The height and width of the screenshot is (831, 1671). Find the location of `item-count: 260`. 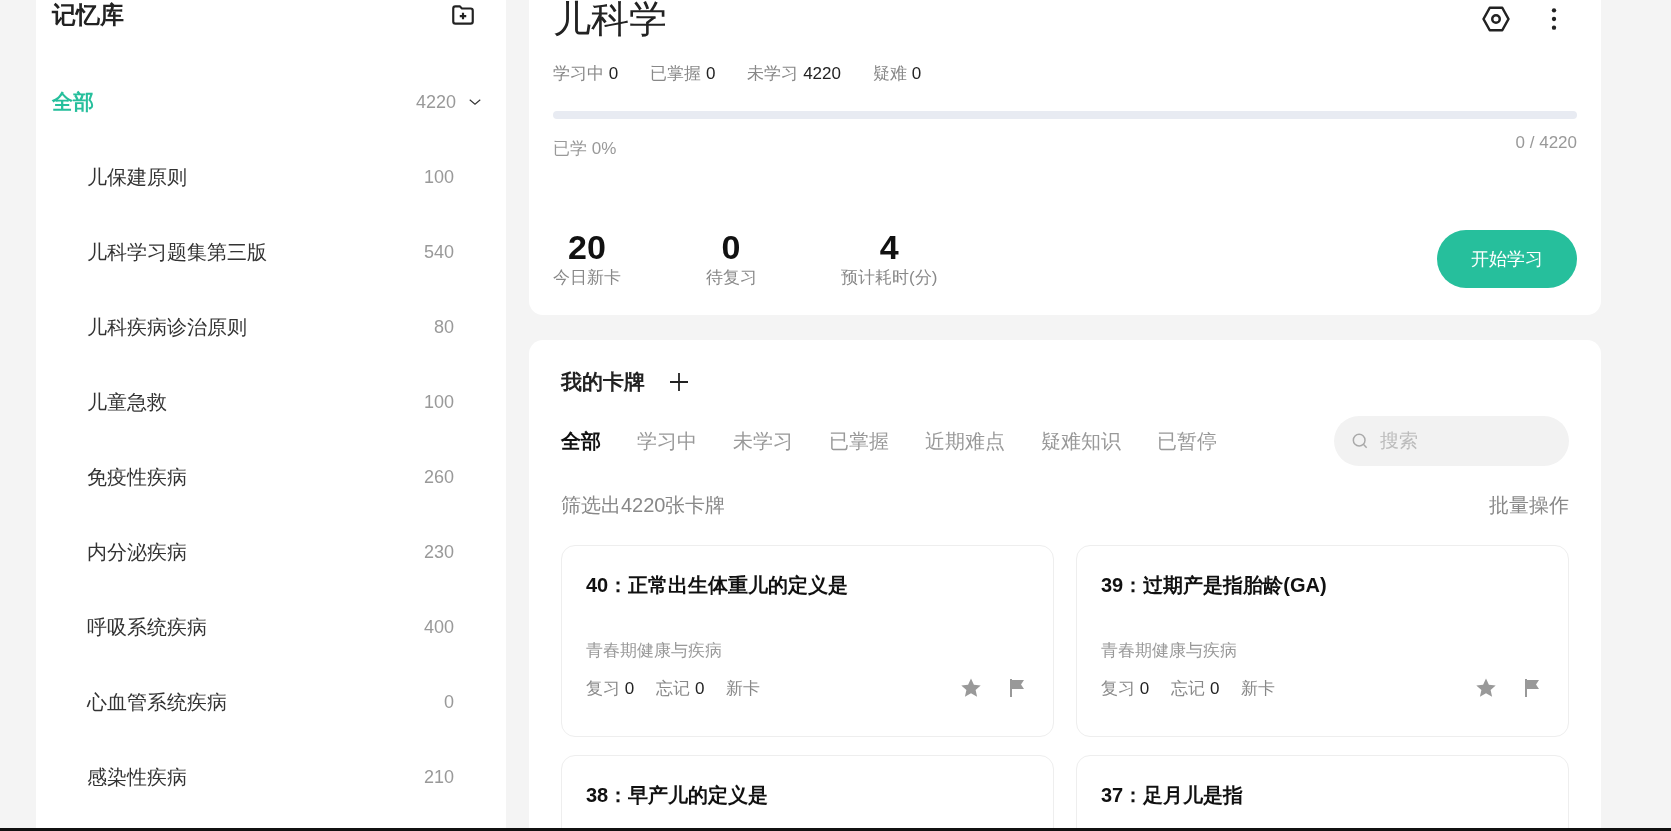

item-count: 260 is located at coordinates (438, 477).